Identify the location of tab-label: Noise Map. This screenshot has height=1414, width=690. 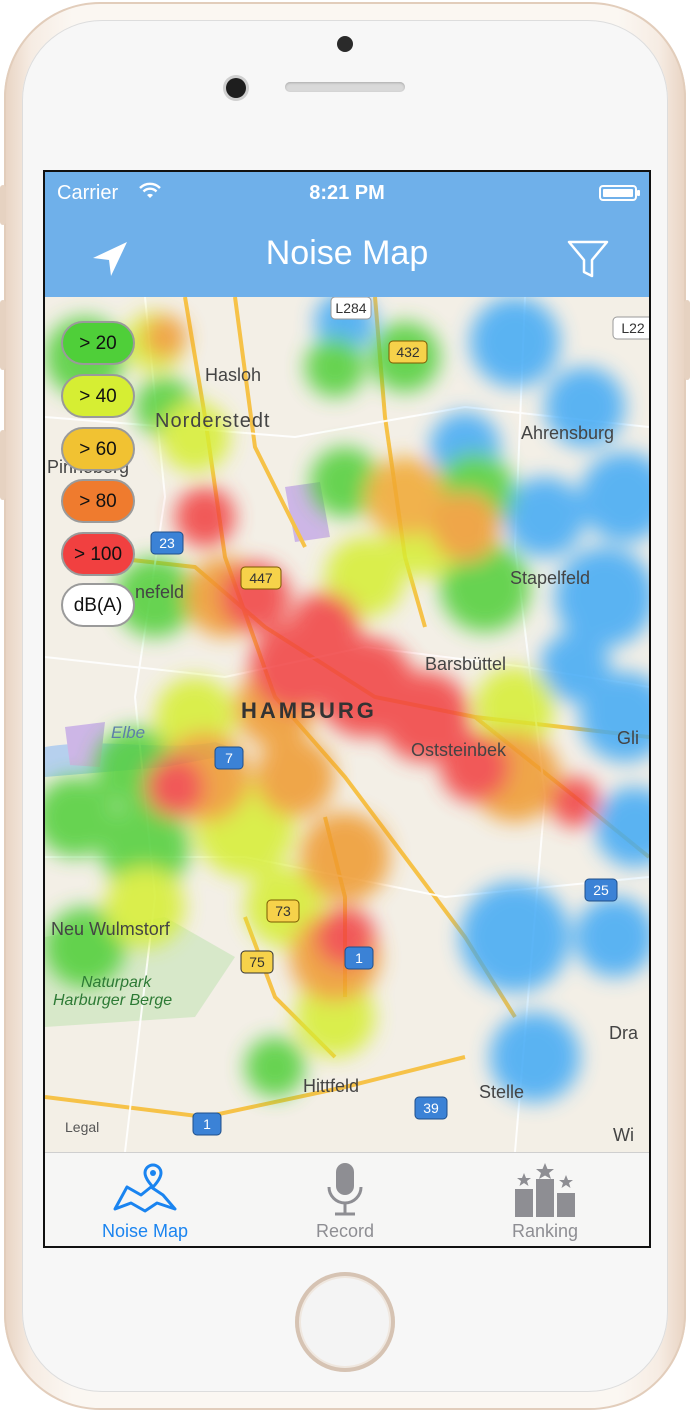
(145, 1231).